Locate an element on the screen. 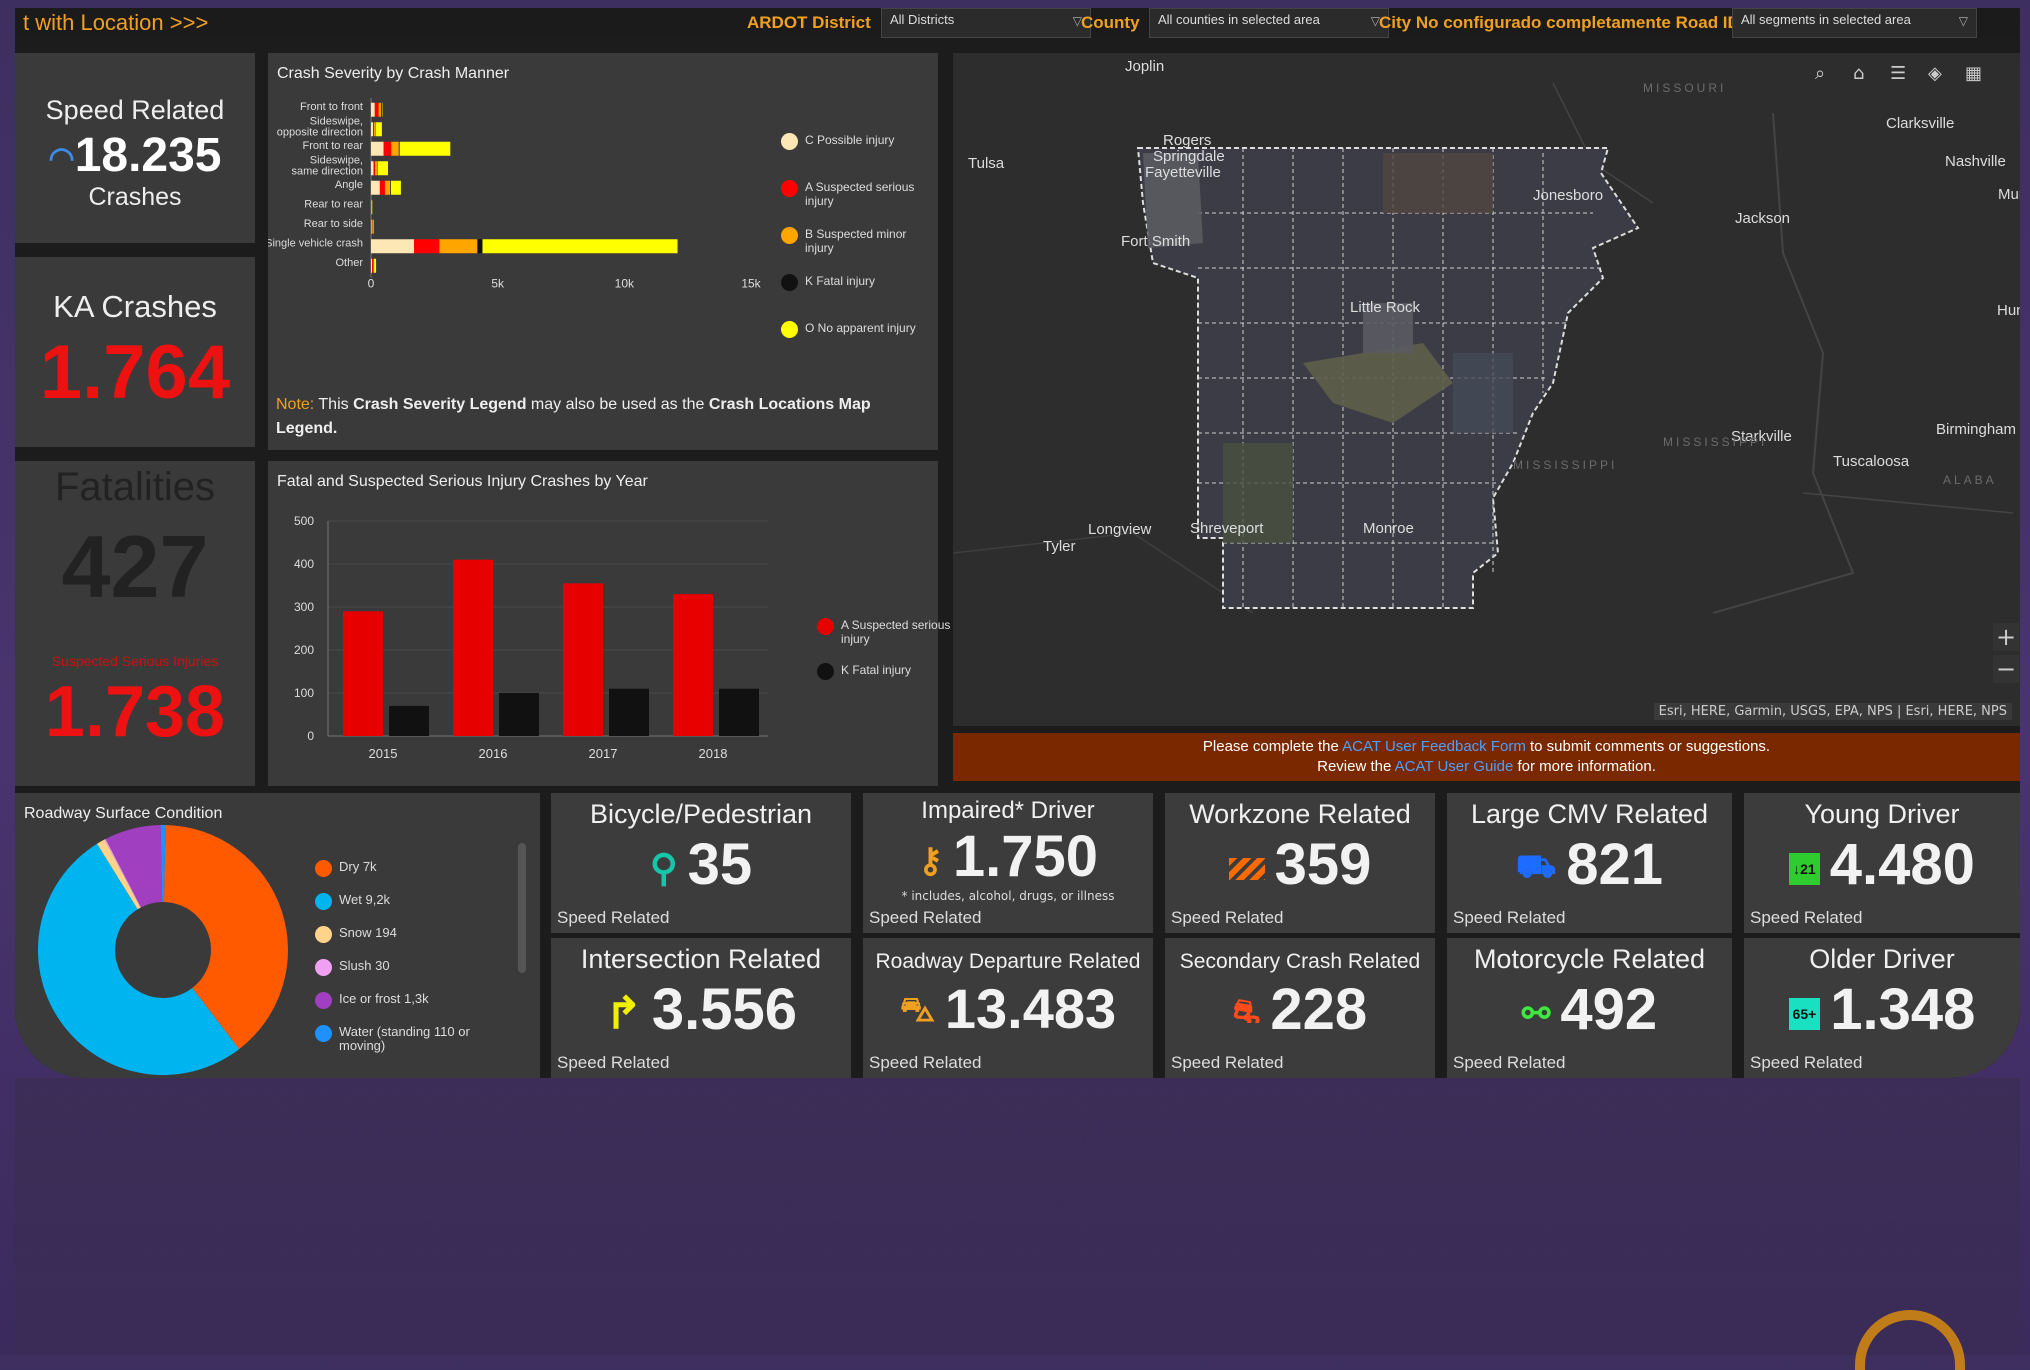  legend-item: Slush 30 is located at coordinates (402, 966).